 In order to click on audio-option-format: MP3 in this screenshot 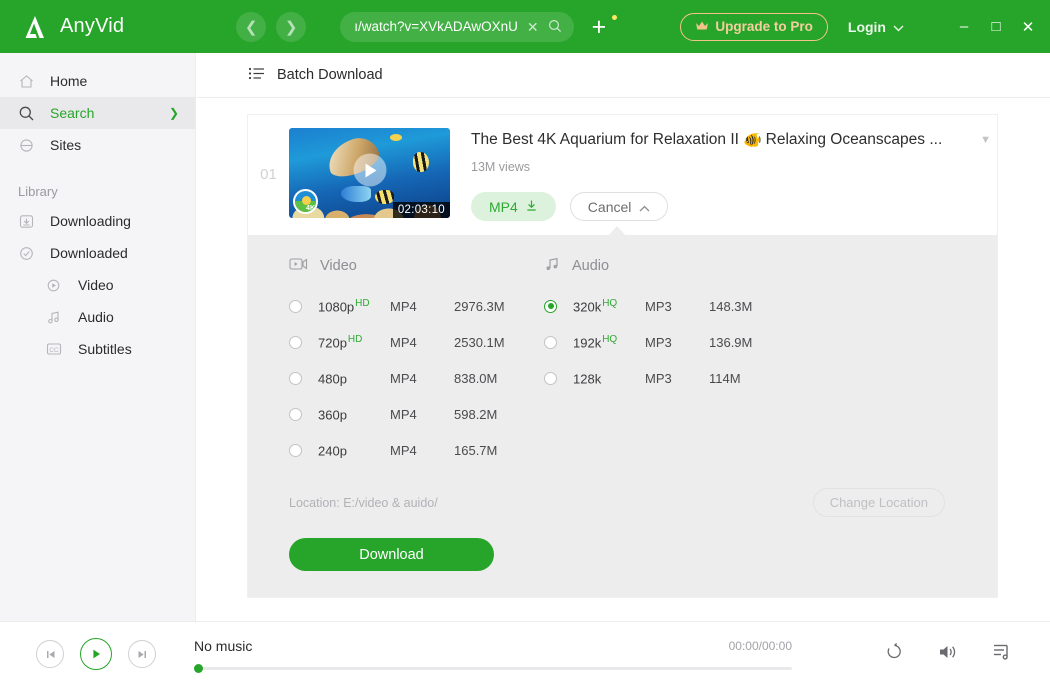, I will do `click(658, 378)`.